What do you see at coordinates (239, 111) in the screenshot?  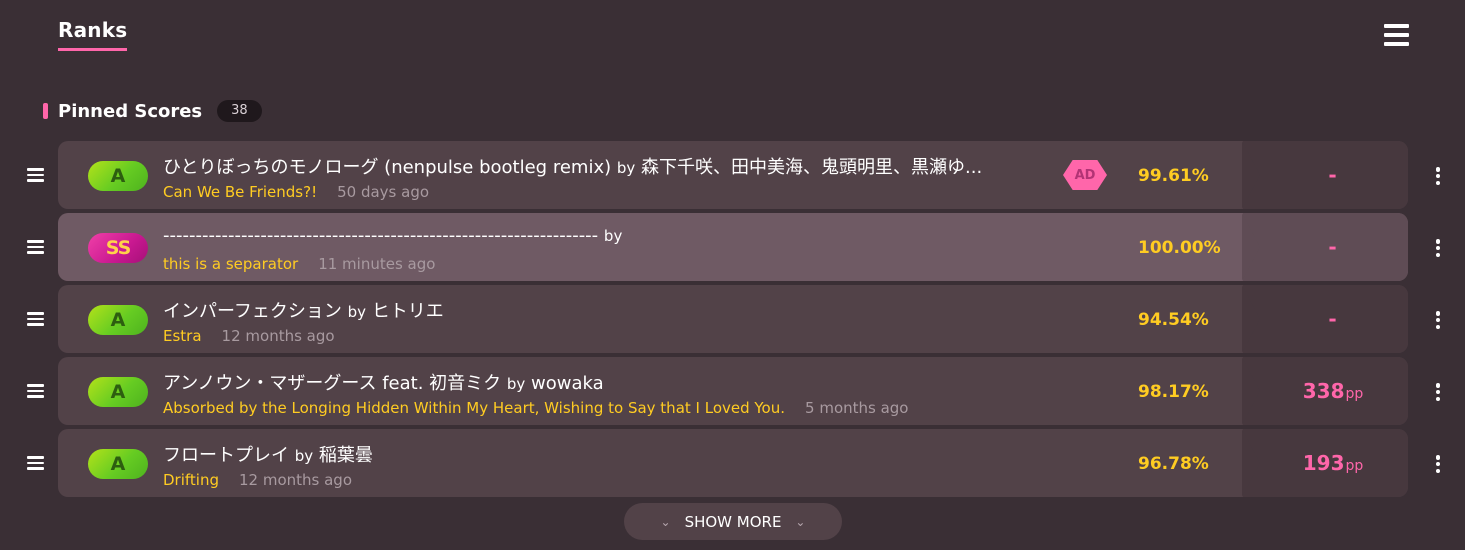 I see `section-count-badge: 38` at bounding box center [239, 111].